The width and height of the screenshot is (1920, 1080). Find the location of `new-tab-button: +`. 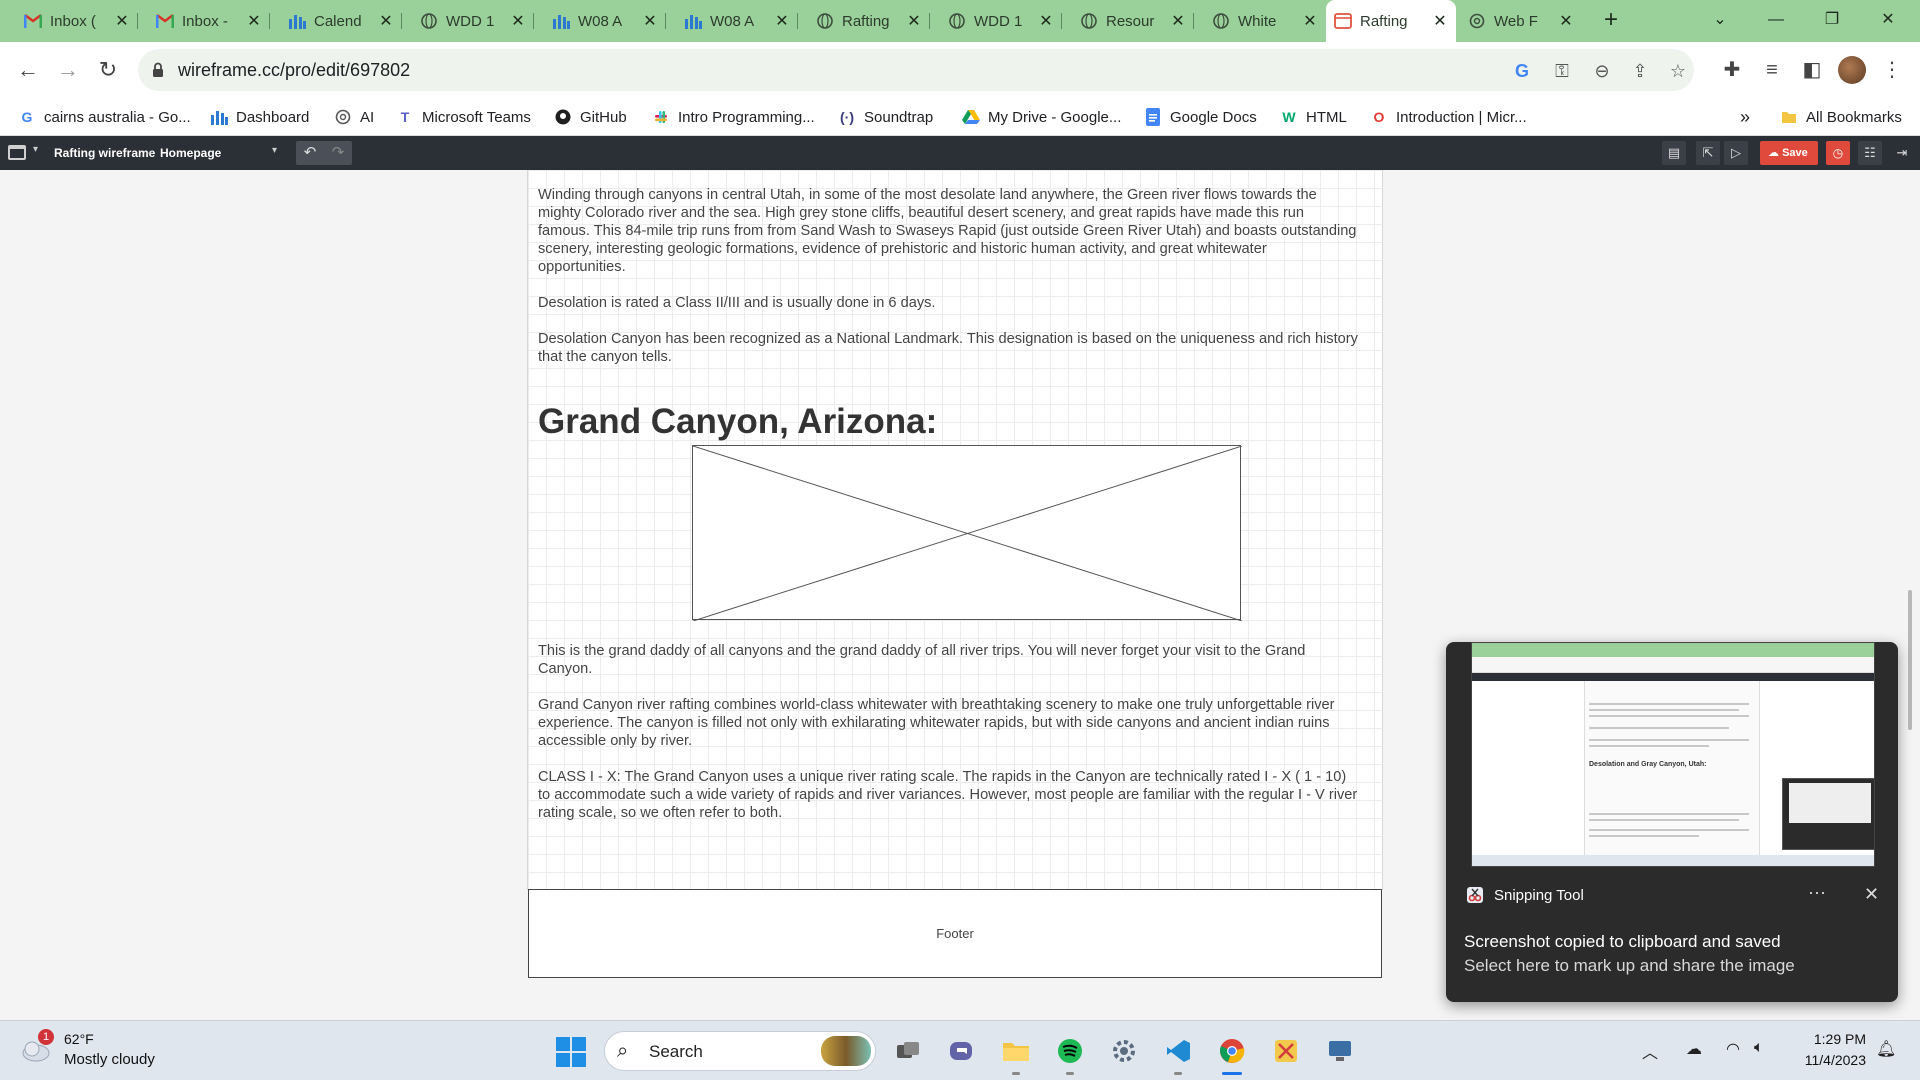

new-tab-button: + is located at coordinates (1611, 21).